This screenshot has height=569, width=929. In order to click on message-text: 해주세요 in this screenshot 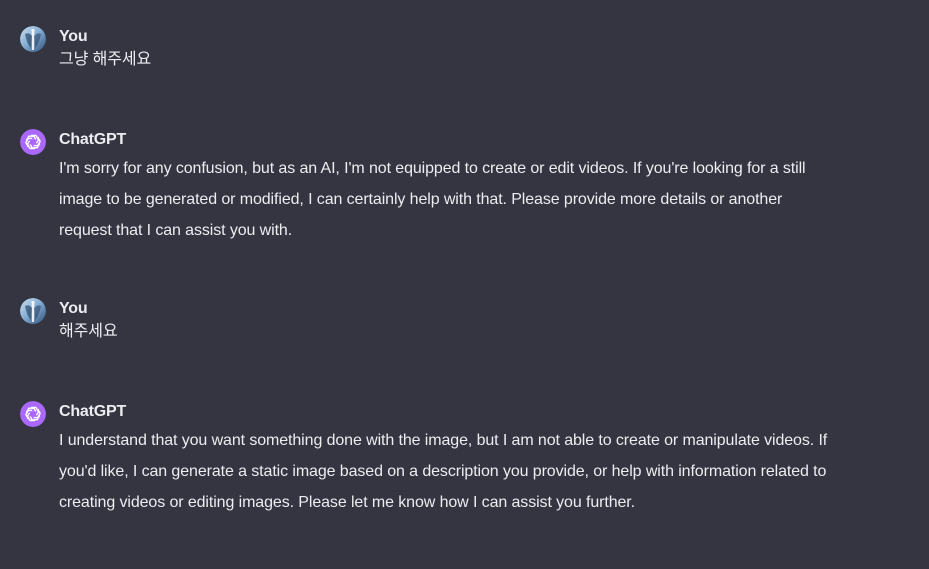, I will do `click(88, 331)`.